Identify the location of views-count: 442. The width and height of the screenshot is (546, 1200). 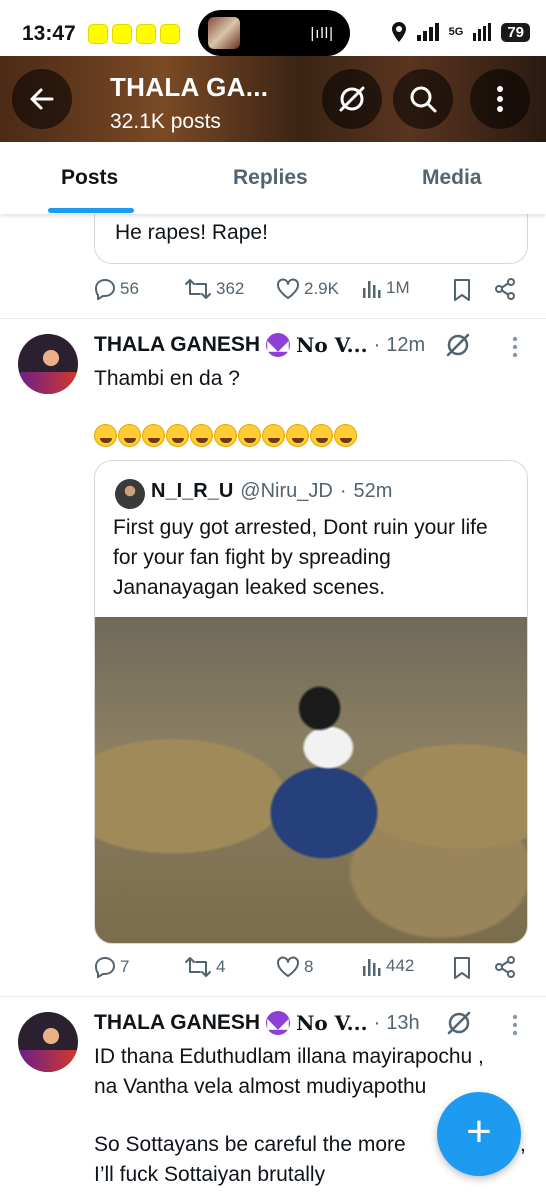
(400, 965).